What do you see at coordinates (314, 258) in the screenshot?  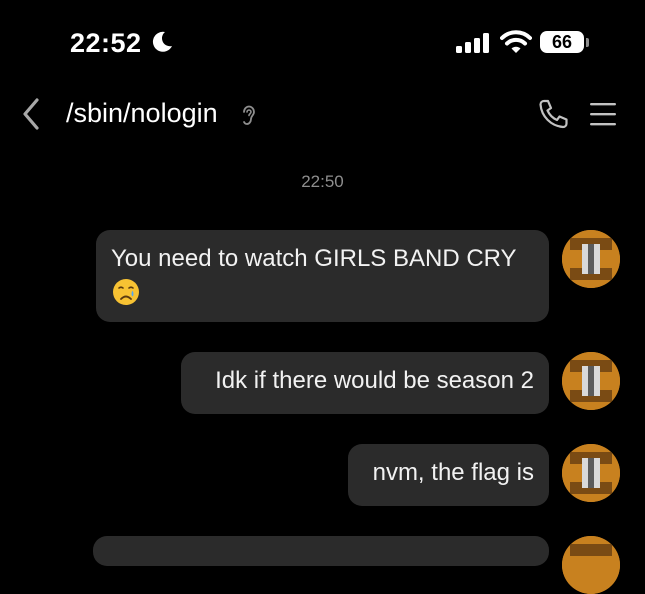 I see `message-text: You need to watch GIRLS BAND CRY` at bounding box center [314, 258].